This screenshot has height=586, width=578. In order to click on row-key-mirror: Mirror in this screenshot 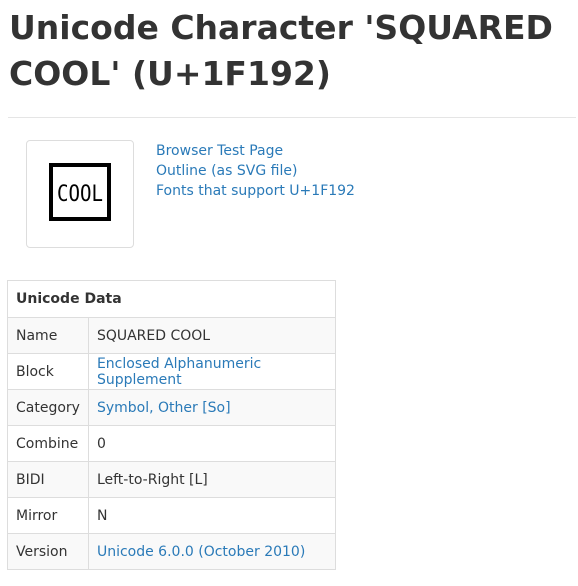, I will do `click(48, 515)`.